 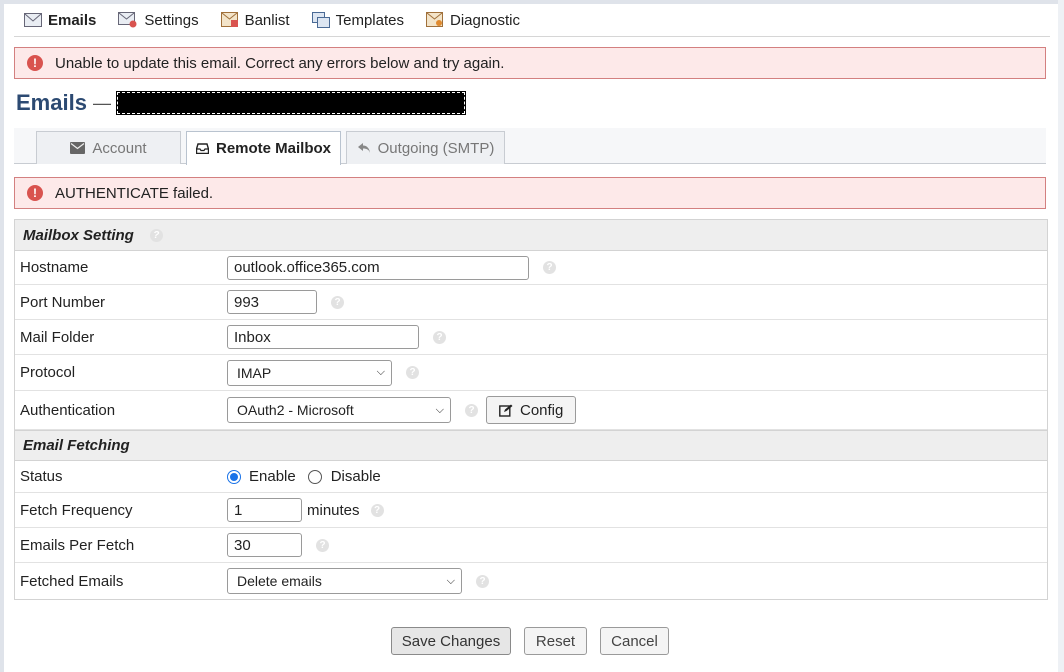 I want to click on tab-label-remote-mailbox: Remote Mailbox, so click(x=273, y=148).